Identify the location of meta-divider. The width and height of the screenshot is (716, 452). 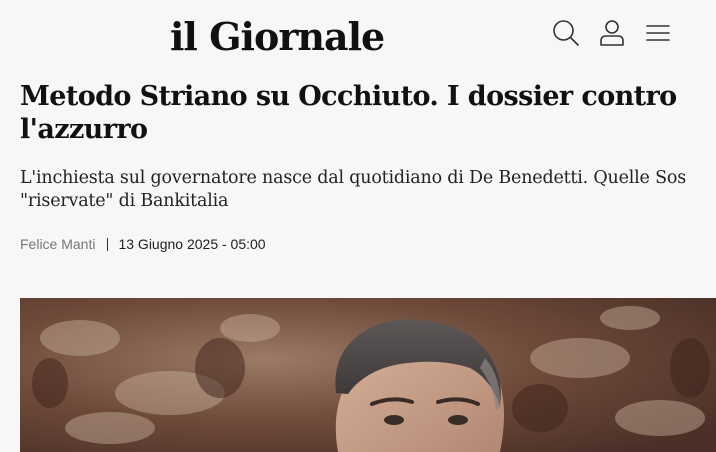
(108, 244).